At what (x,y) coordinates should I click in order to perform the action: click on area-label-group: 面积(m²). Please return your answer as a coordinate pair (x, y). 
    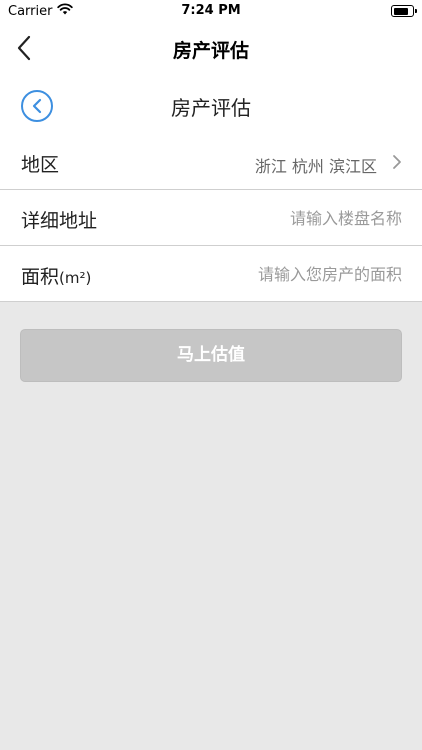
    Looking at the image, I should click on (56, 275).